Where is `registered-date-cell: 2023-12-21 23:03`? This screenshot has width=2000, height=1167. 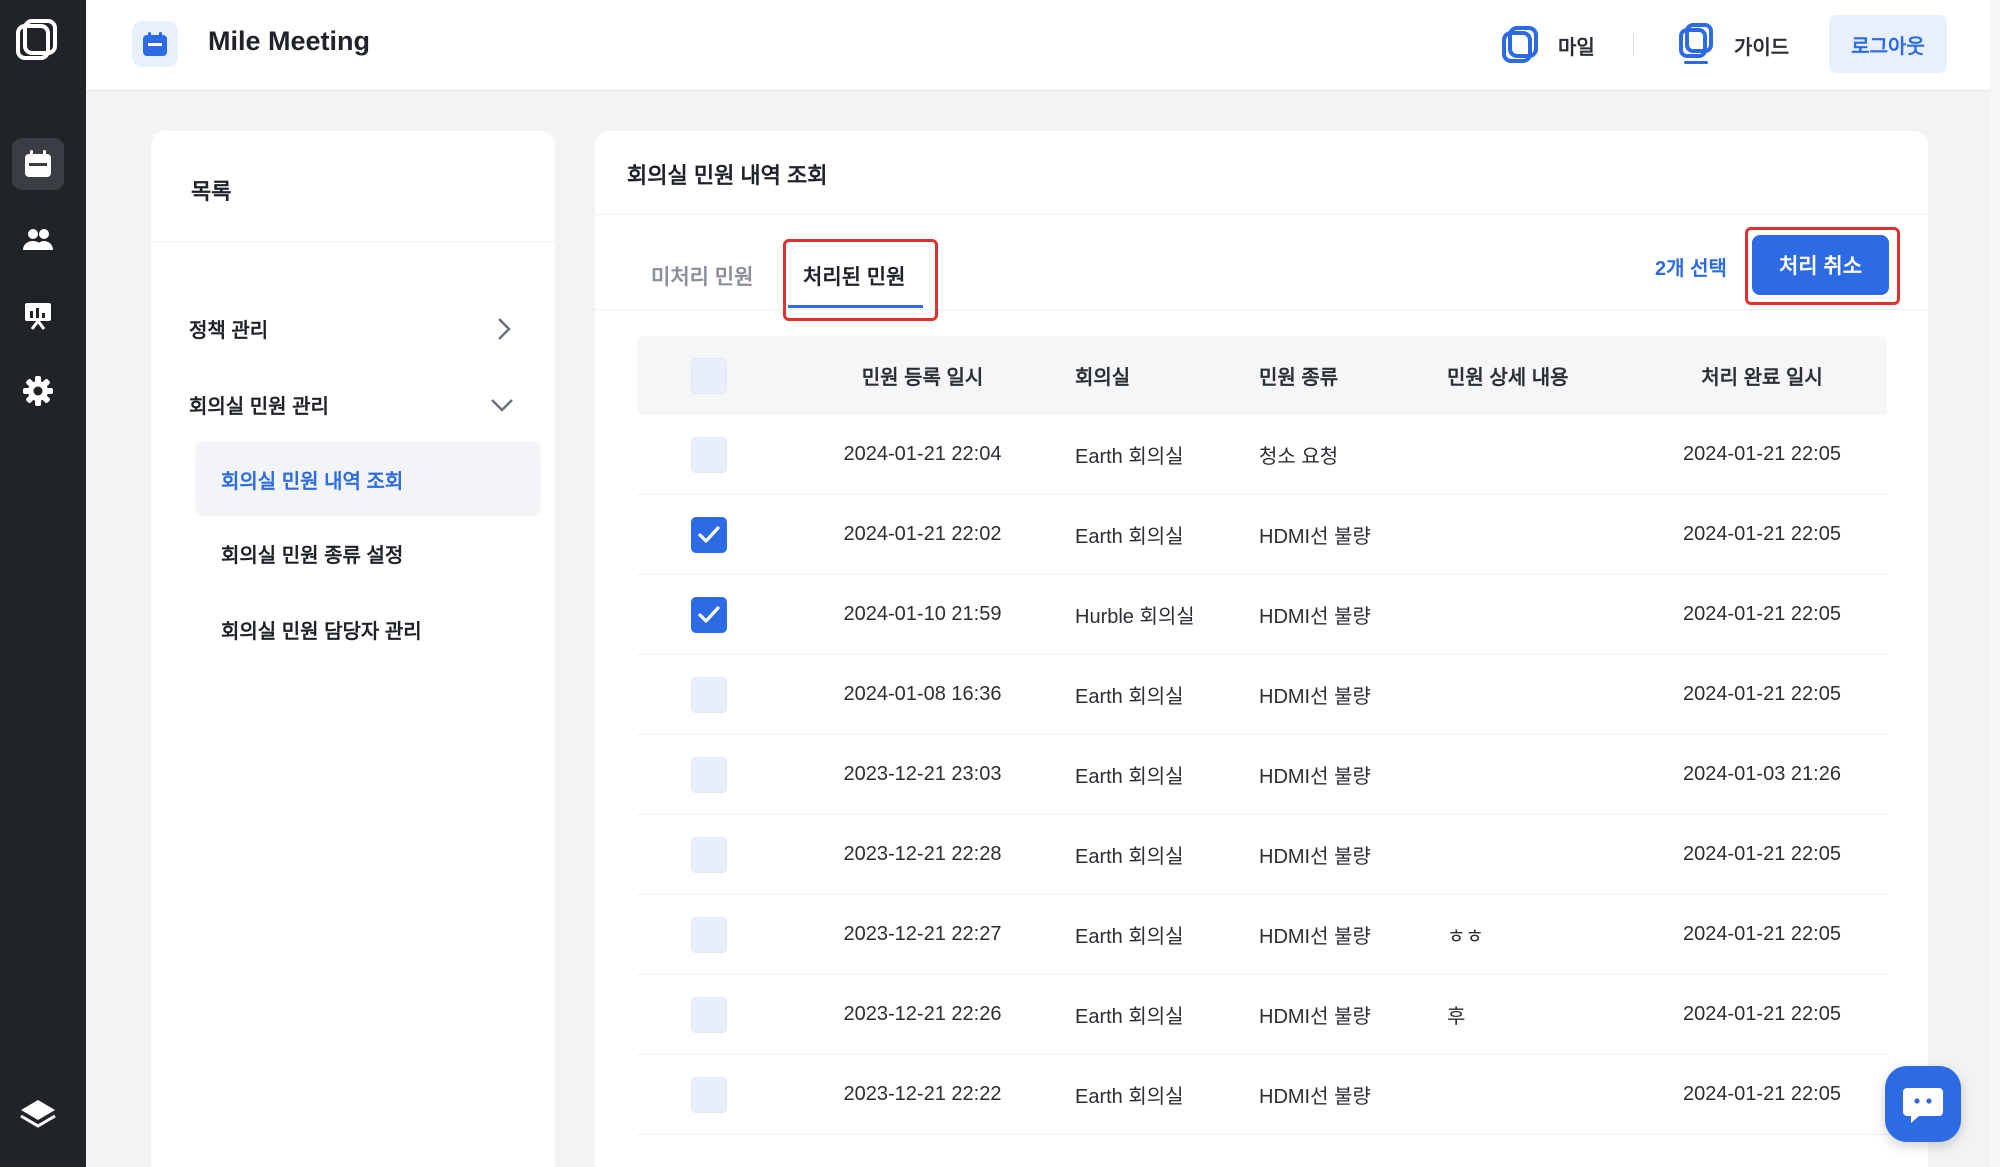 registered-date-cell: 2023-12-21 23:03 is located at coordinates (922, 774).